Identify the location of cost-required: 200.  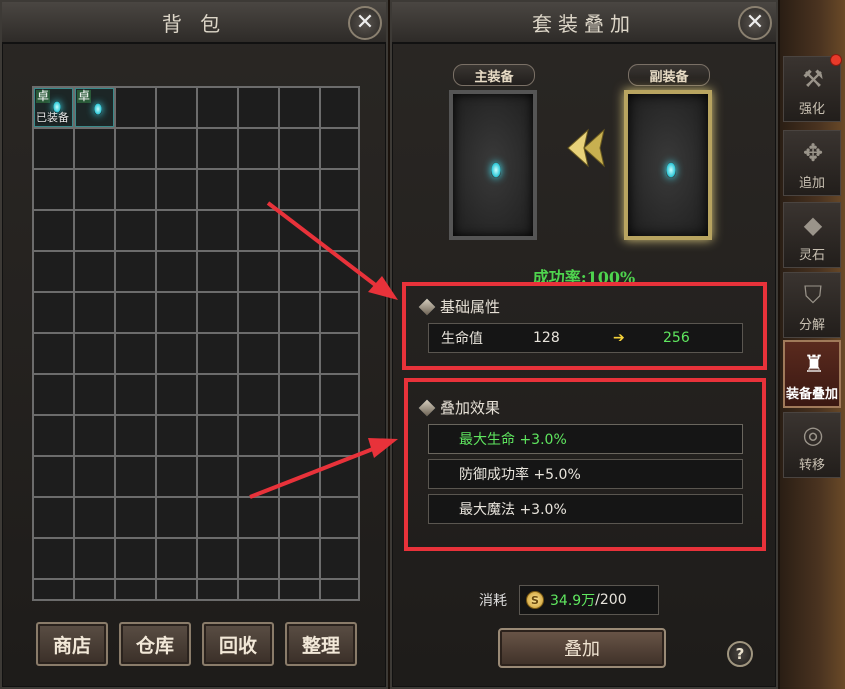
(613, 600).